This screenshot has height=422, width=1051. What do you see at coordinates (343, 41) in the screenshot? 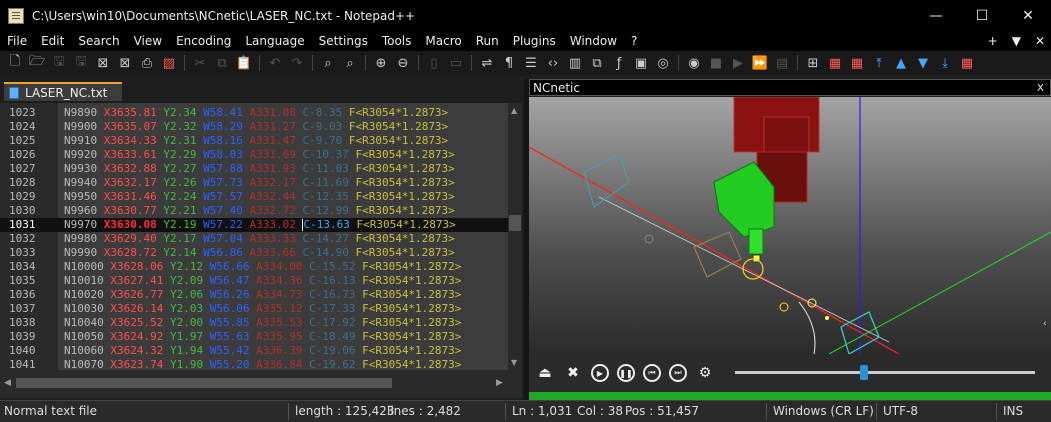
I see `menu-settings: Settings` at bounding box center [343, 41].